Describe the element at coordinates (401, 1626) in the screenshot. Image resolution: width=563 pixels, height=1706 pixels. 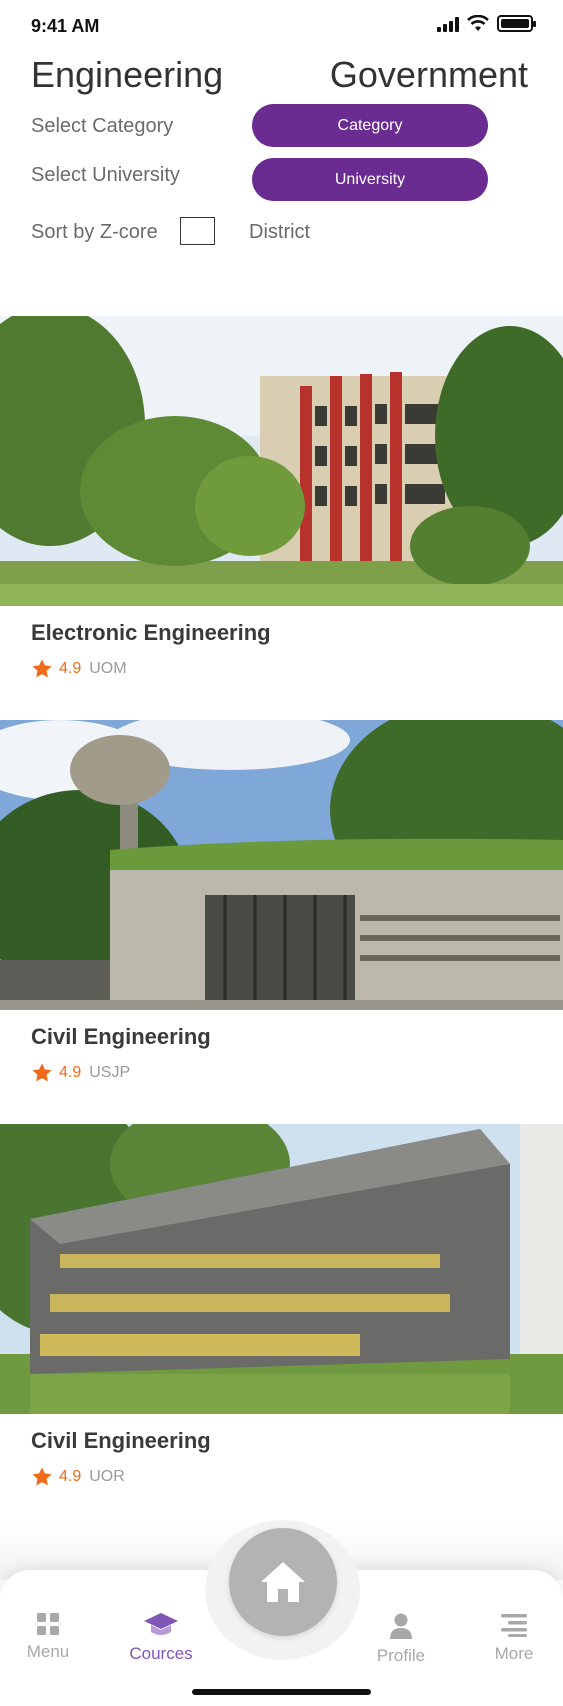
I see `user-icon` at that location.